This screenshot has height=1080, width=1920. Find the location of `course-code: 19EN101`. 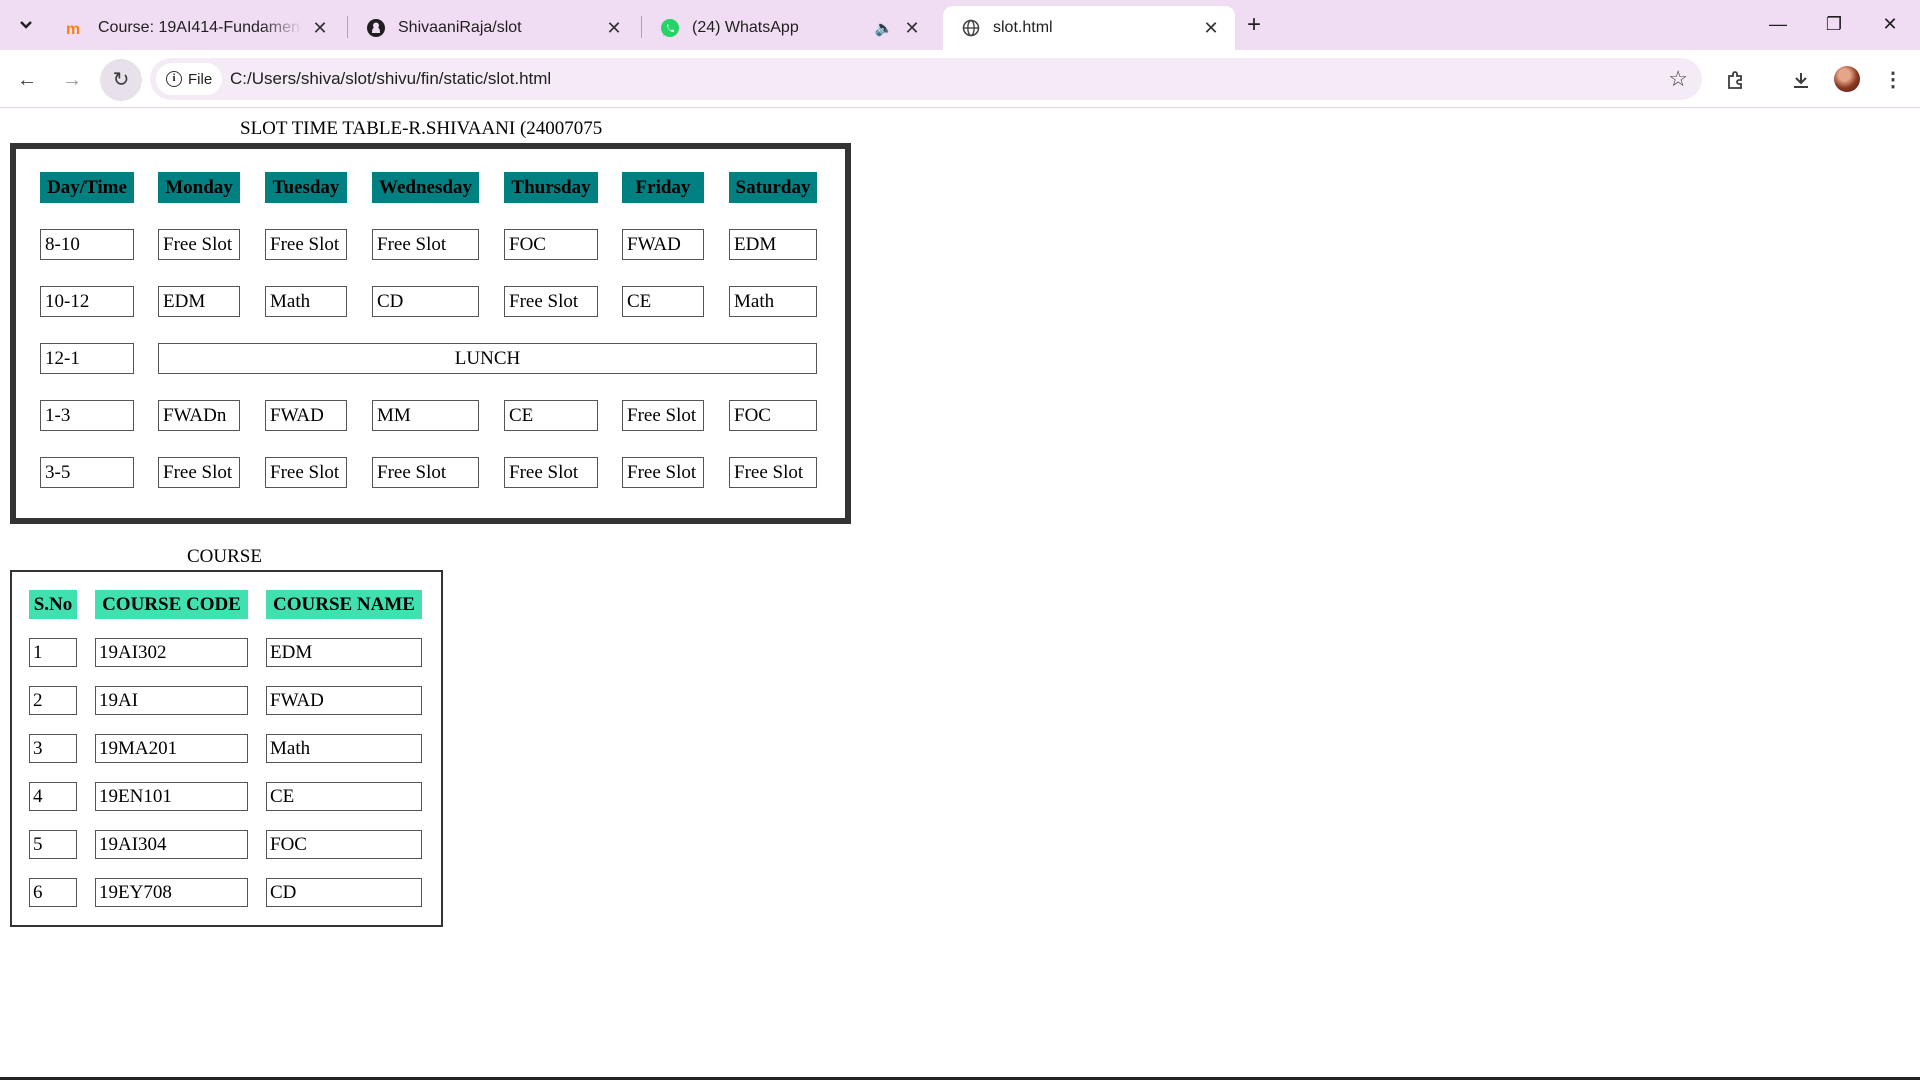

course-code: 19EN101 is located at coordinates (171, 796).